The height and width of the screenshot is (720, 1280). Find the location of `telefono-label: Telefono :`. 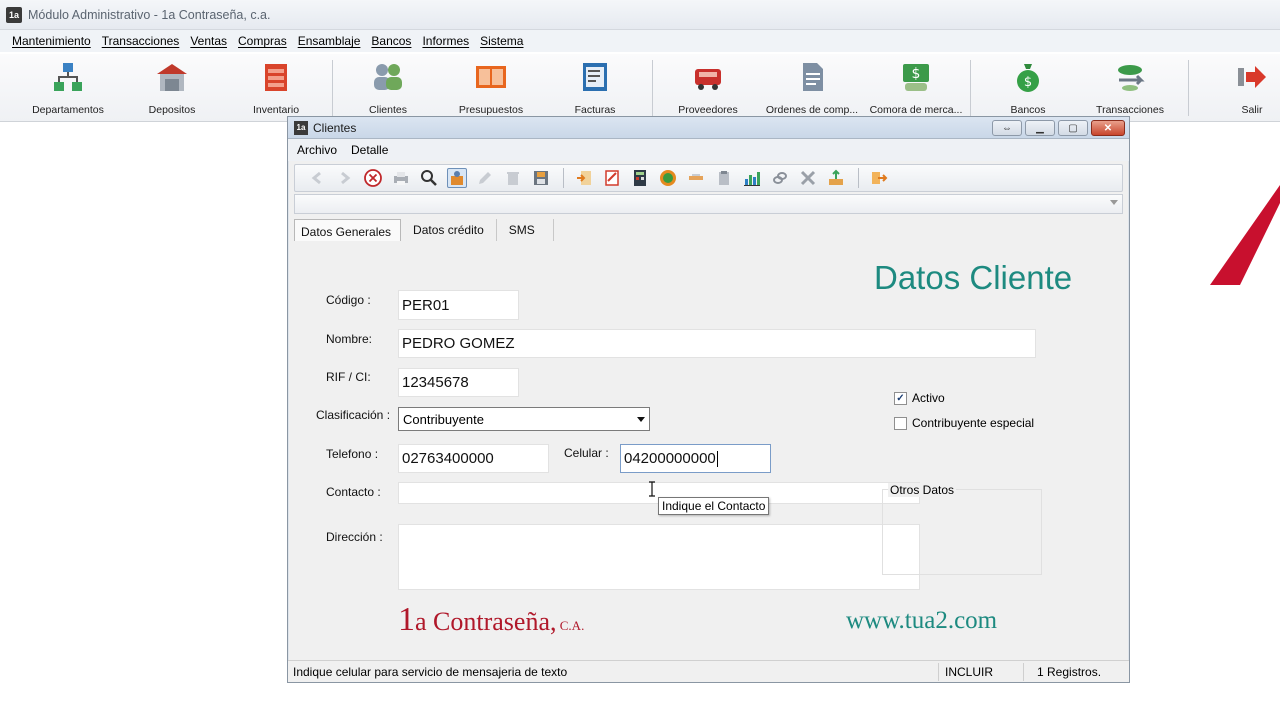

telefono-label: Telefono : is located at coordinates (352, 454).